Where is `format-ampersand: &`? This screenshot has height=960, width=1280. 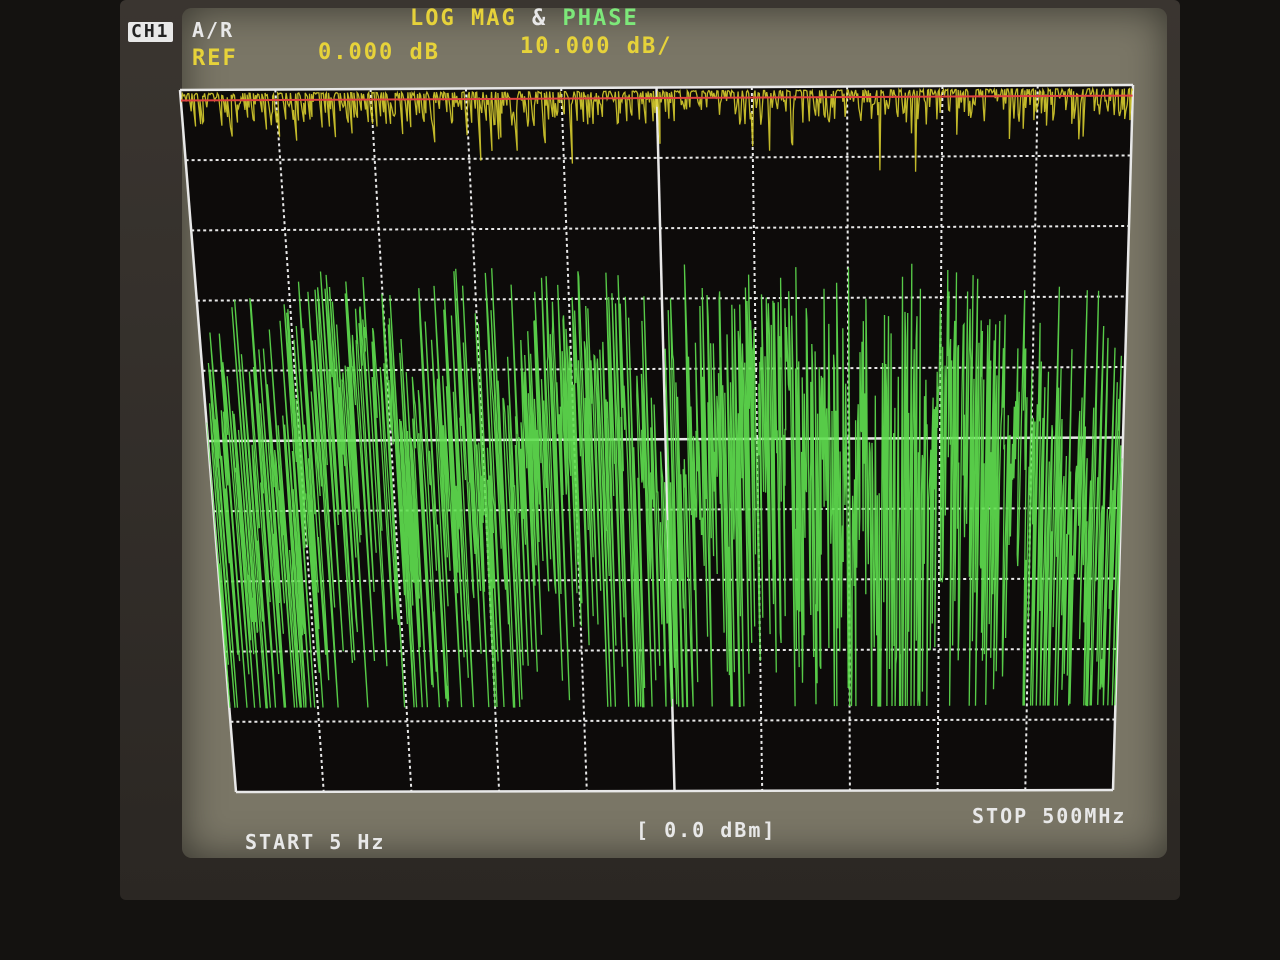
format-ampersand: & is located at coordinates (539, 18).